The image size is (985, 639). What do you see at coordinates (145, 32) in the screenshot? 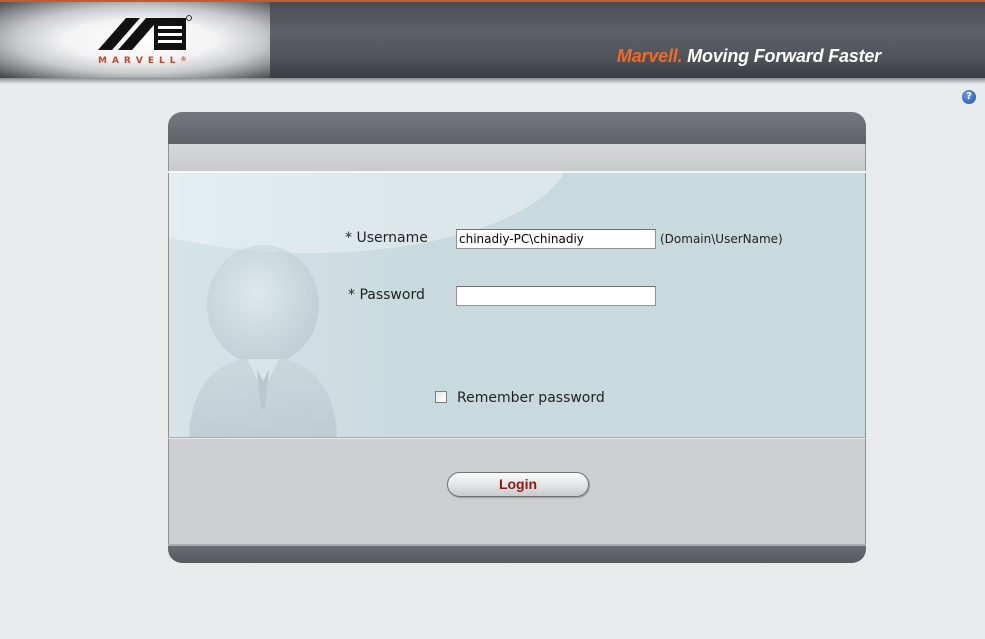
I see `marvell-logo-icon` at bounding box center [145, 32].